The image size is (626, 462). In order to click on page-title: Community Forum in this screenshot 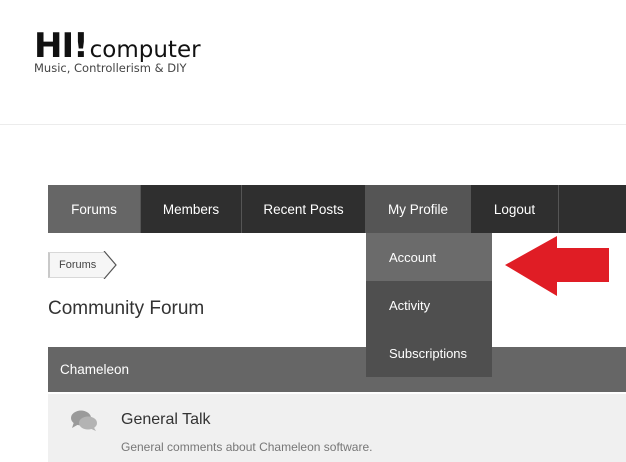, I will do `click(126, 308)`.